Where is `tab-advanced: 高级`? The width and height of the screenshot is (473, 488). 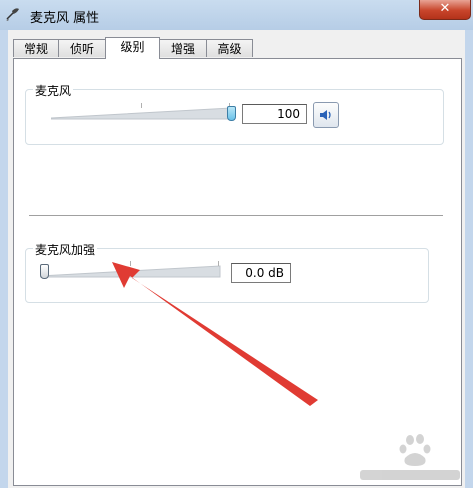
tab-advanced: 高级 is located at coordinates (229, 48).